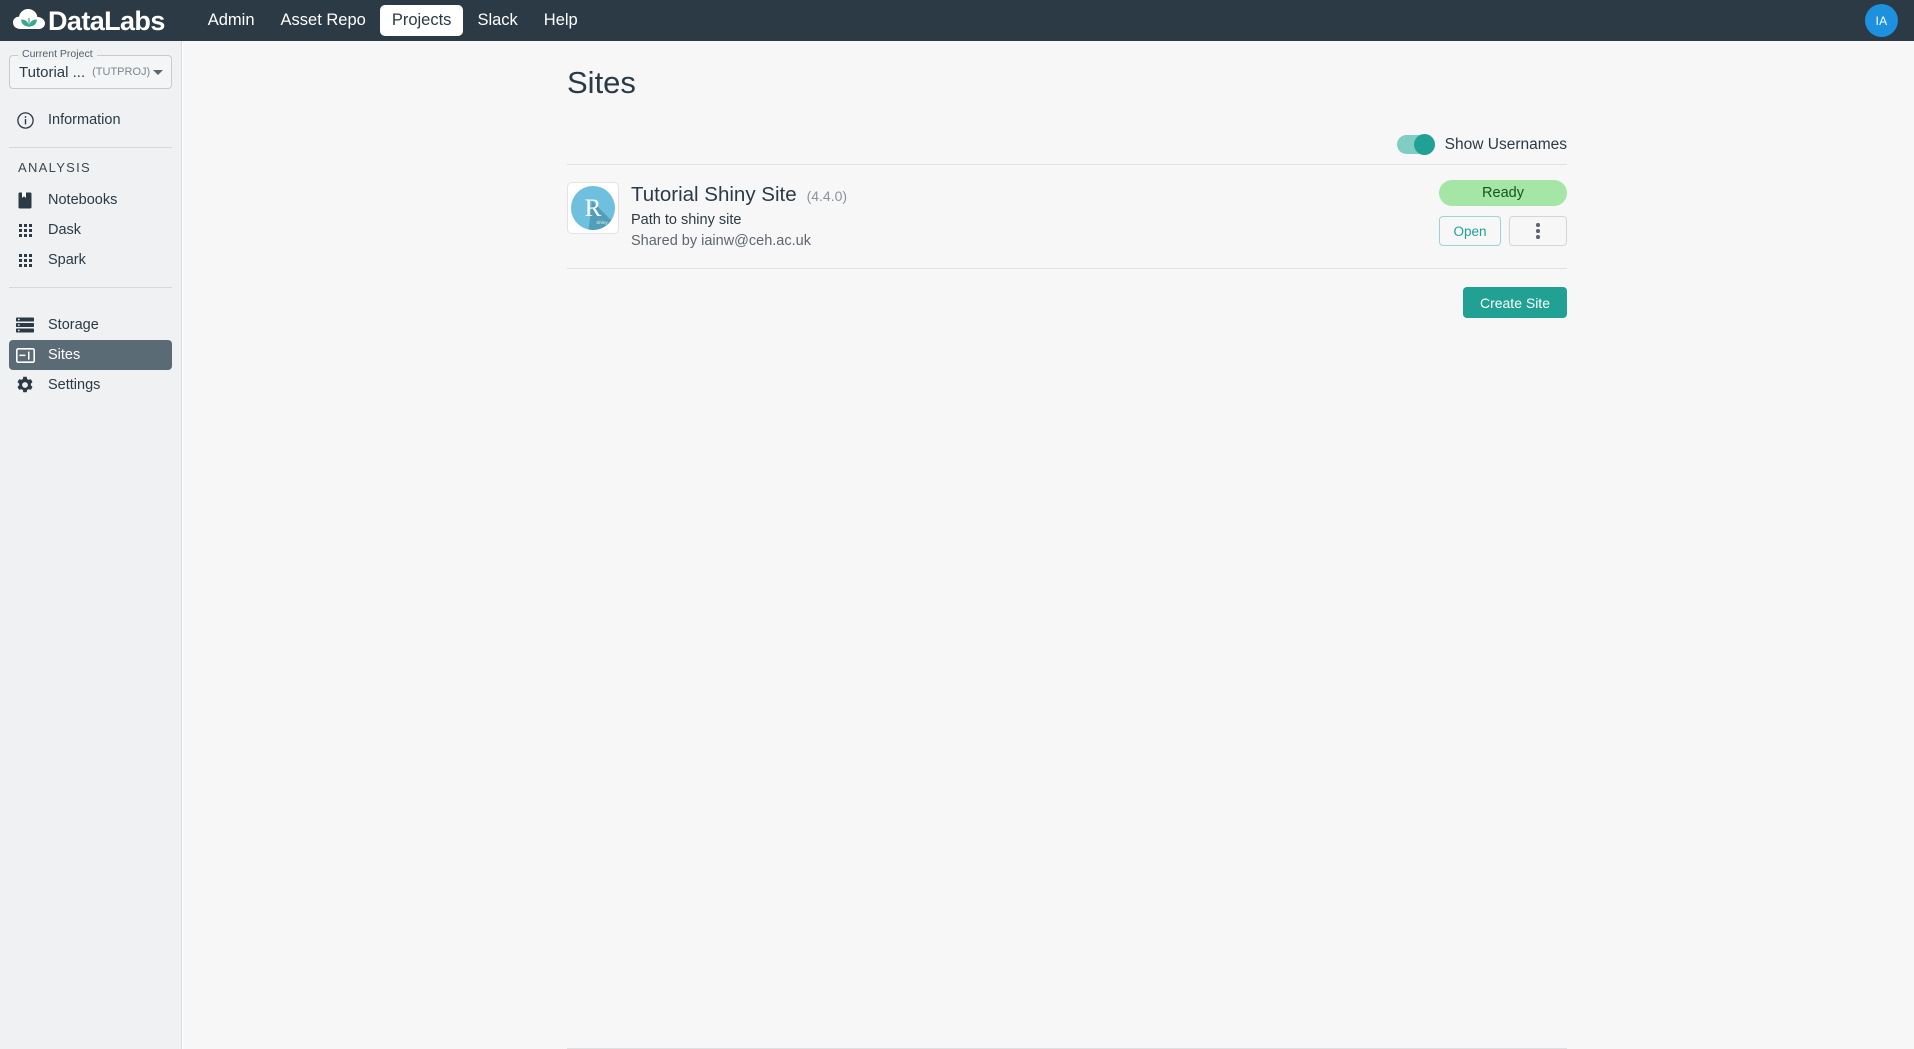 This screenshot has width=1914, height=1049. I want to click on sidebar-item-information-label: Information, so click(84, 120).